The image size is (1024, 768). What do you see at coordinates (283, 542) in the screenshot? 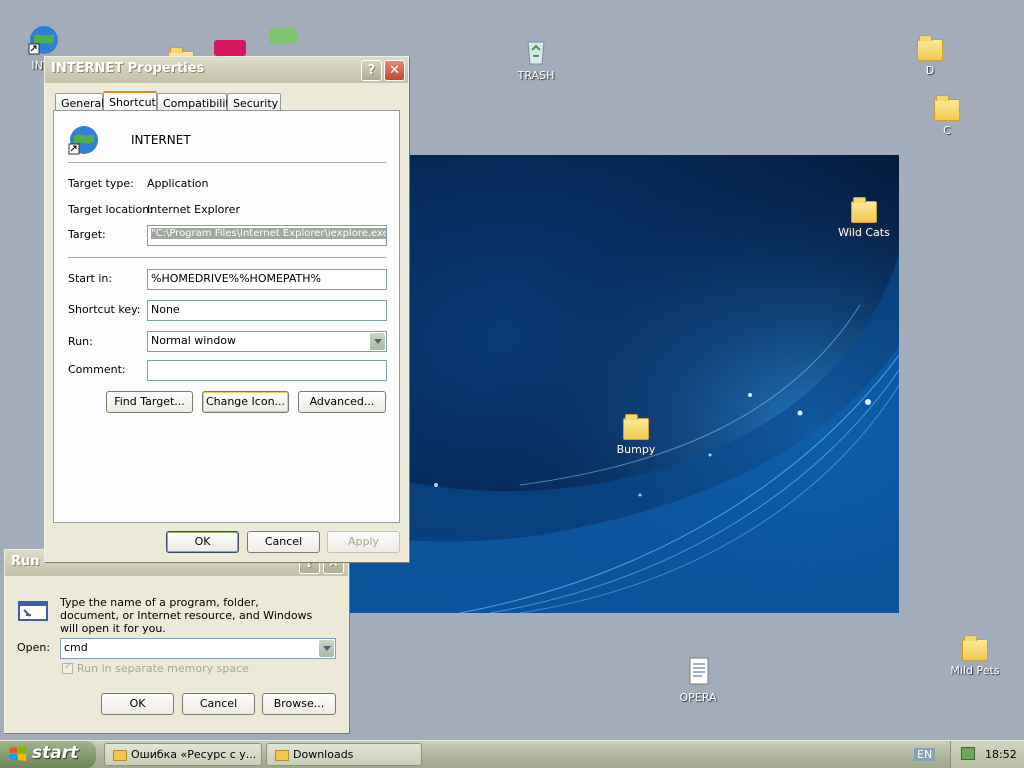
I see `cancel-button: Cancel` at bounding box center [283, 542].